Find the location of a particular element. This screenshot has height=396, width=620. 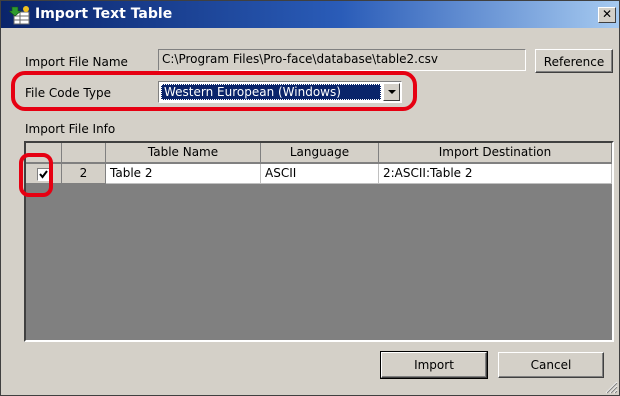

import-button: Import is located at coordinates (434, 365).